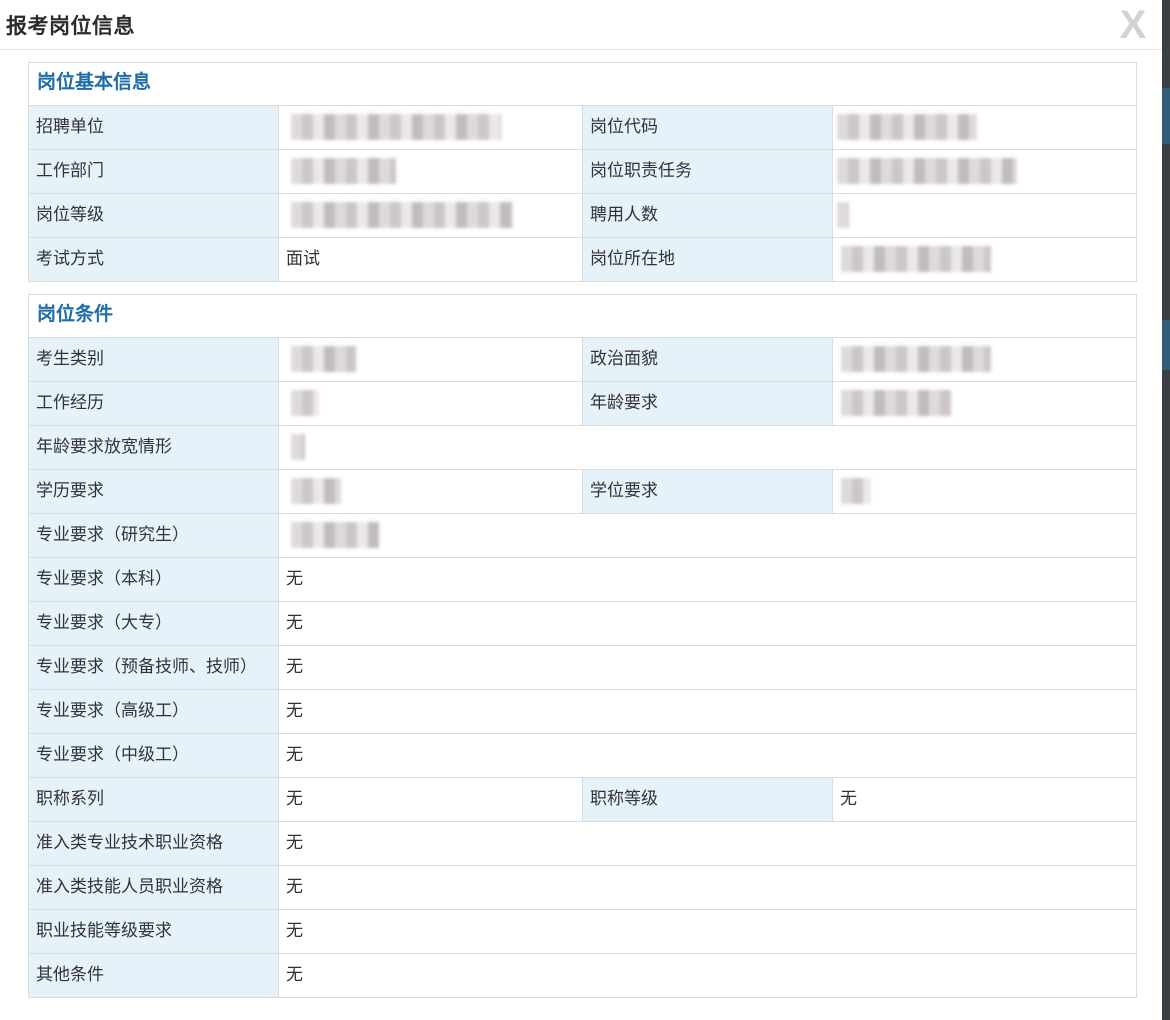 The width and height of the screenshot is (1170, 1020). What do you see at coordinates (1166, 510) in the screenshot?
I see `background-page-edge` at bounding box center [1166, 510].